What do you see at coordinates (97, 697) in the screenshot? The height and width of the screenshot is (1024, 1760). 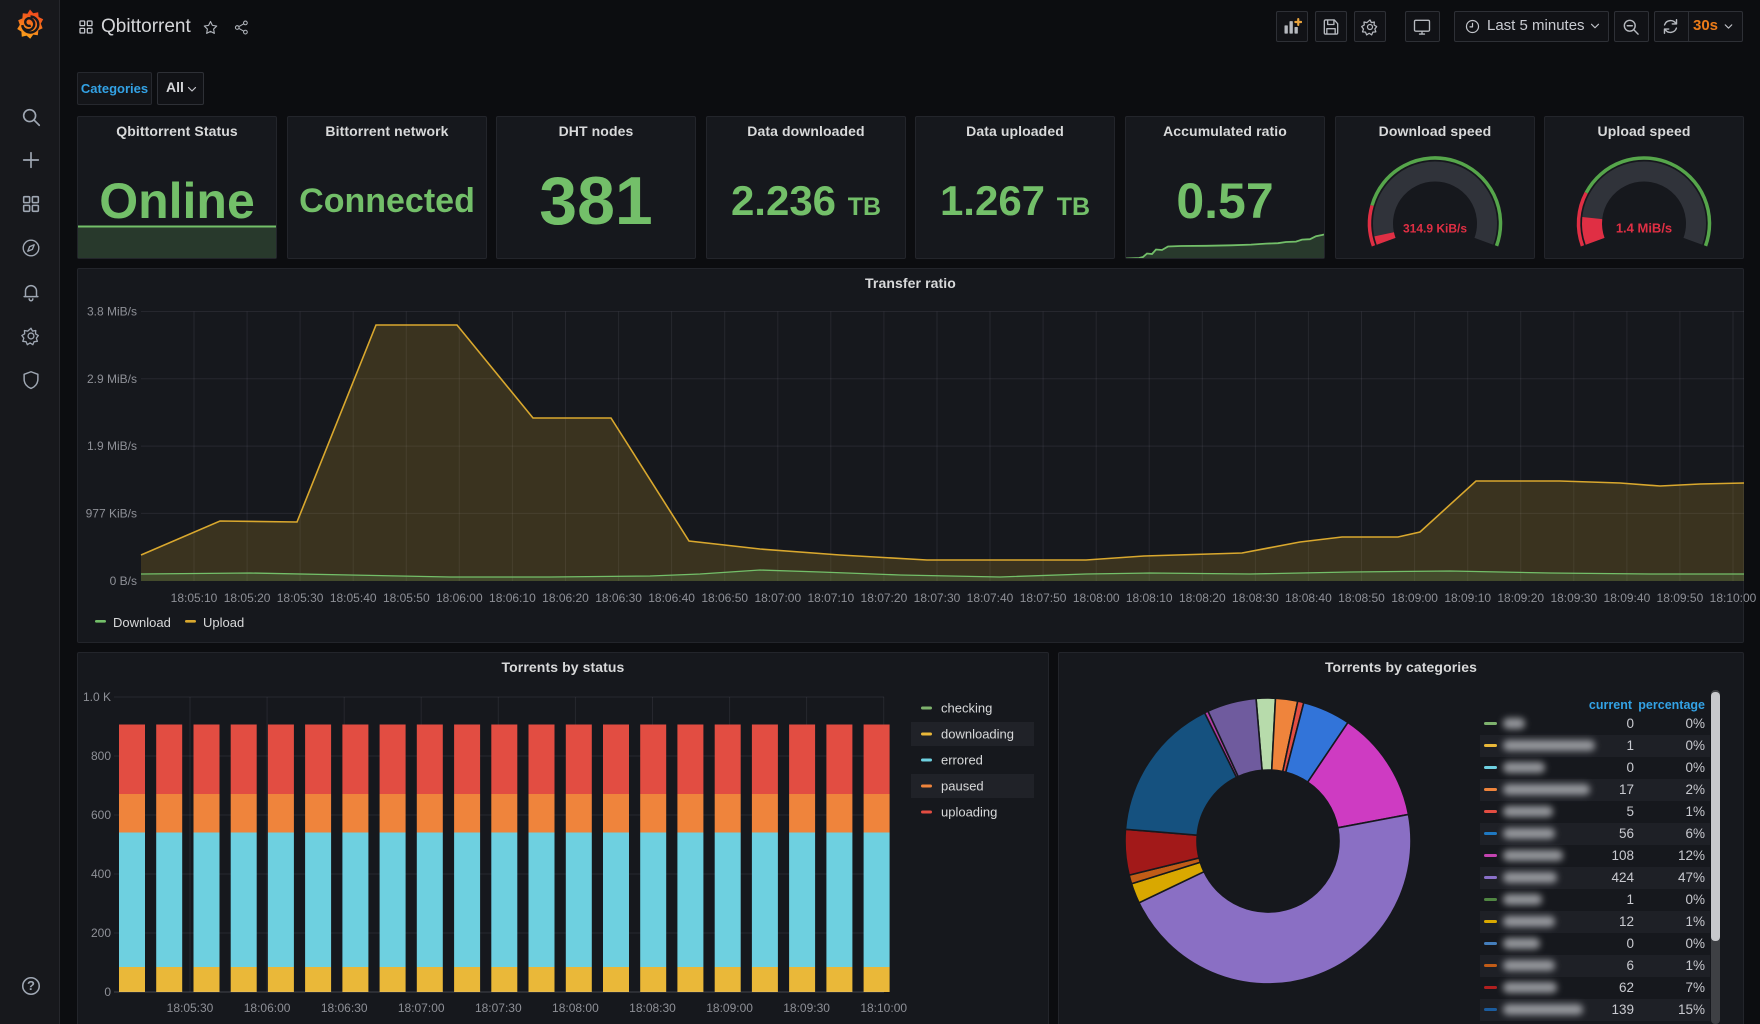 I see `svg-text: 1.0 K` at bounding box center [97, 697].